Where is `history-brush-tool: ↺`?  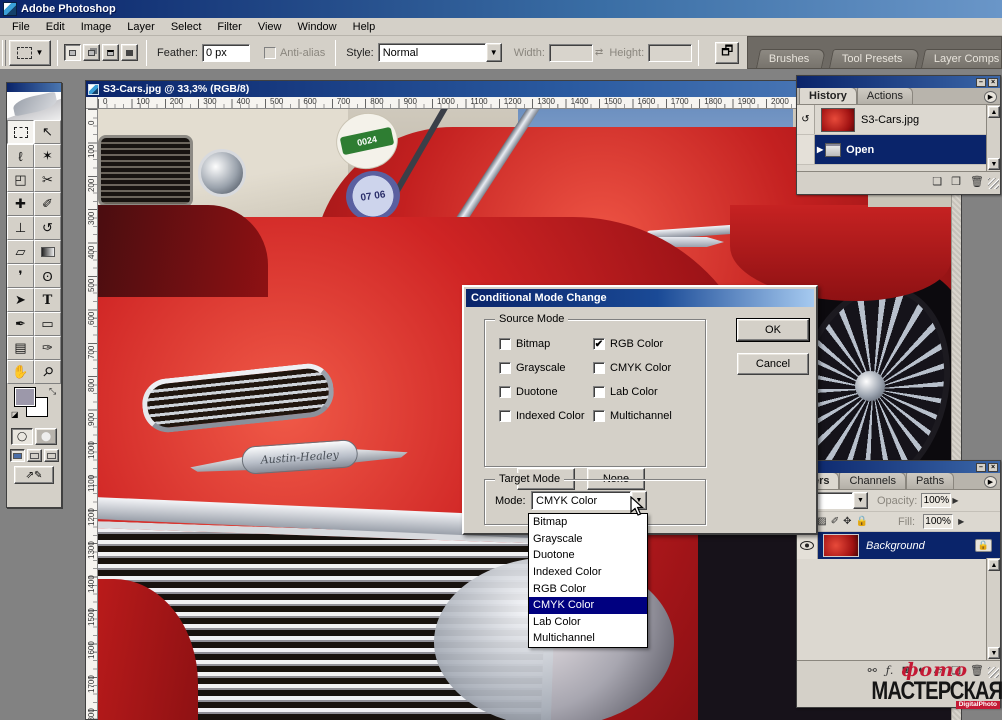 history-brush-tool: ↺ is located at coordinates (47, 228).